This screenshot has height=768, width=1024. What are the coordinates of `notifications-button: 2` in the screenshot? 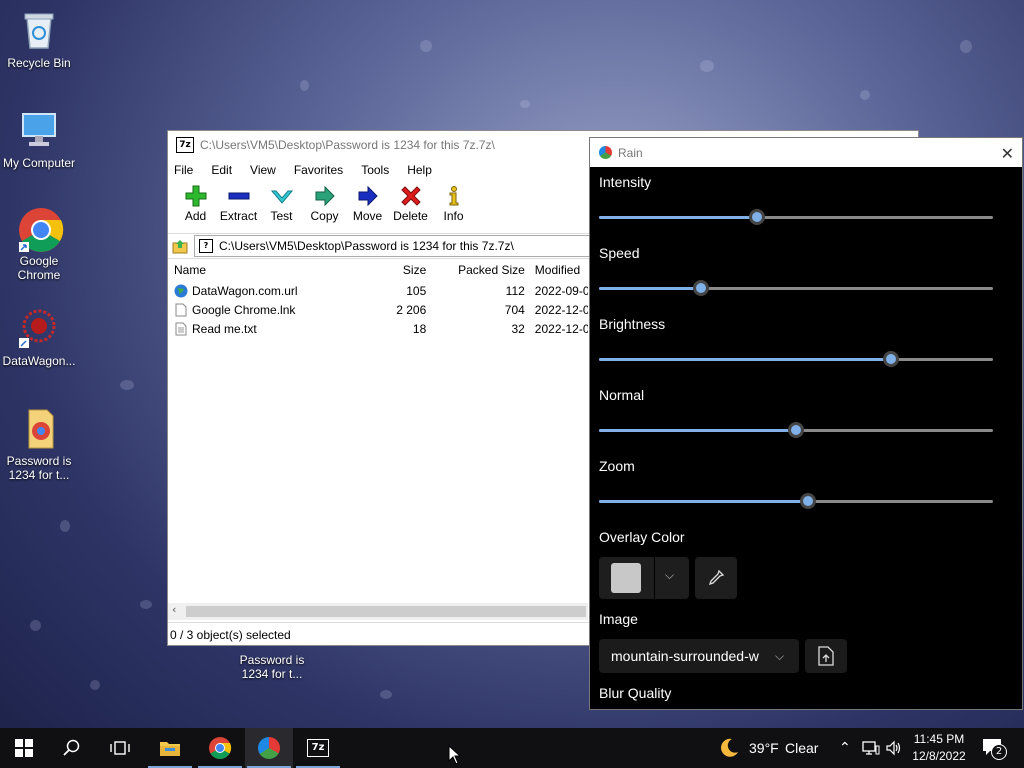 It's located at (994, 749).